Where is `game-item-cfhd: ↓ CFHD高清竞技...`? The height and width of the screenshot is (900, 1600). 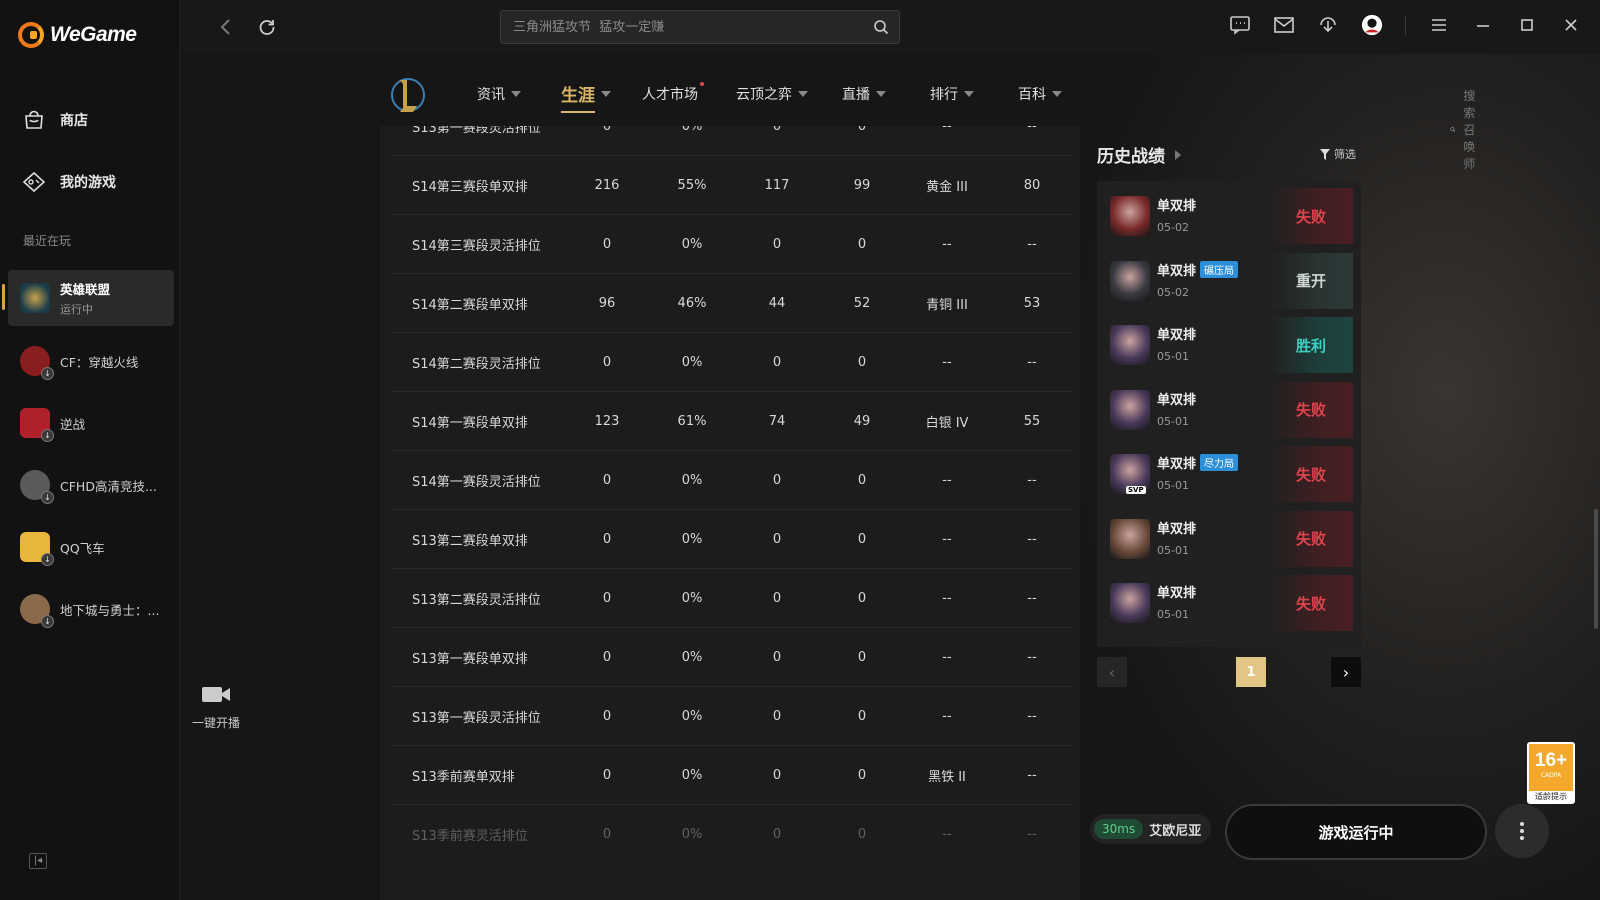
game-item-cfhd: ↓ CFHD高清竞技... is located at coordinates (91, 485).